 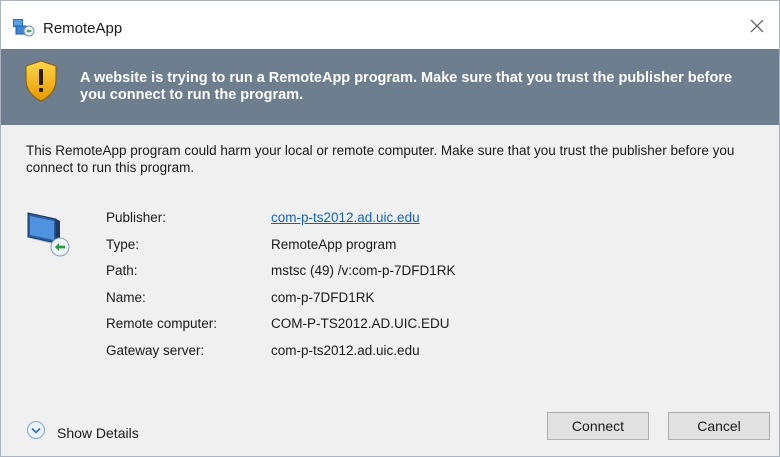 I want to click on close-icon, so click(x=757, y=28).